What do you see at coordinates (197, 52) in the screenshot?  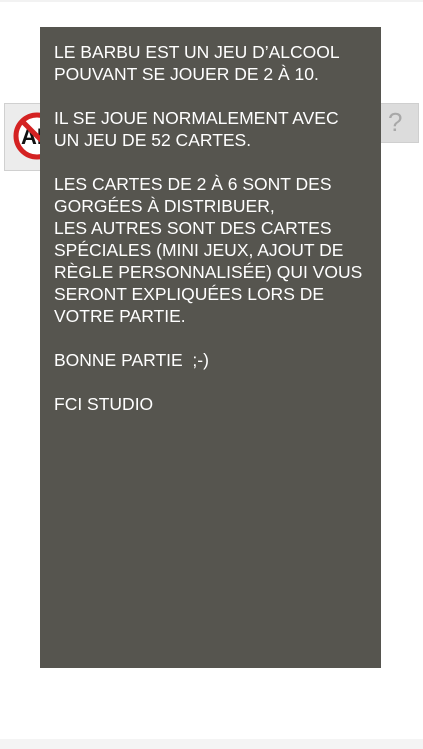 I see `text-line: LE BARBU EST UN JEU D’ALCOOL` at bounding box center [197, 52].